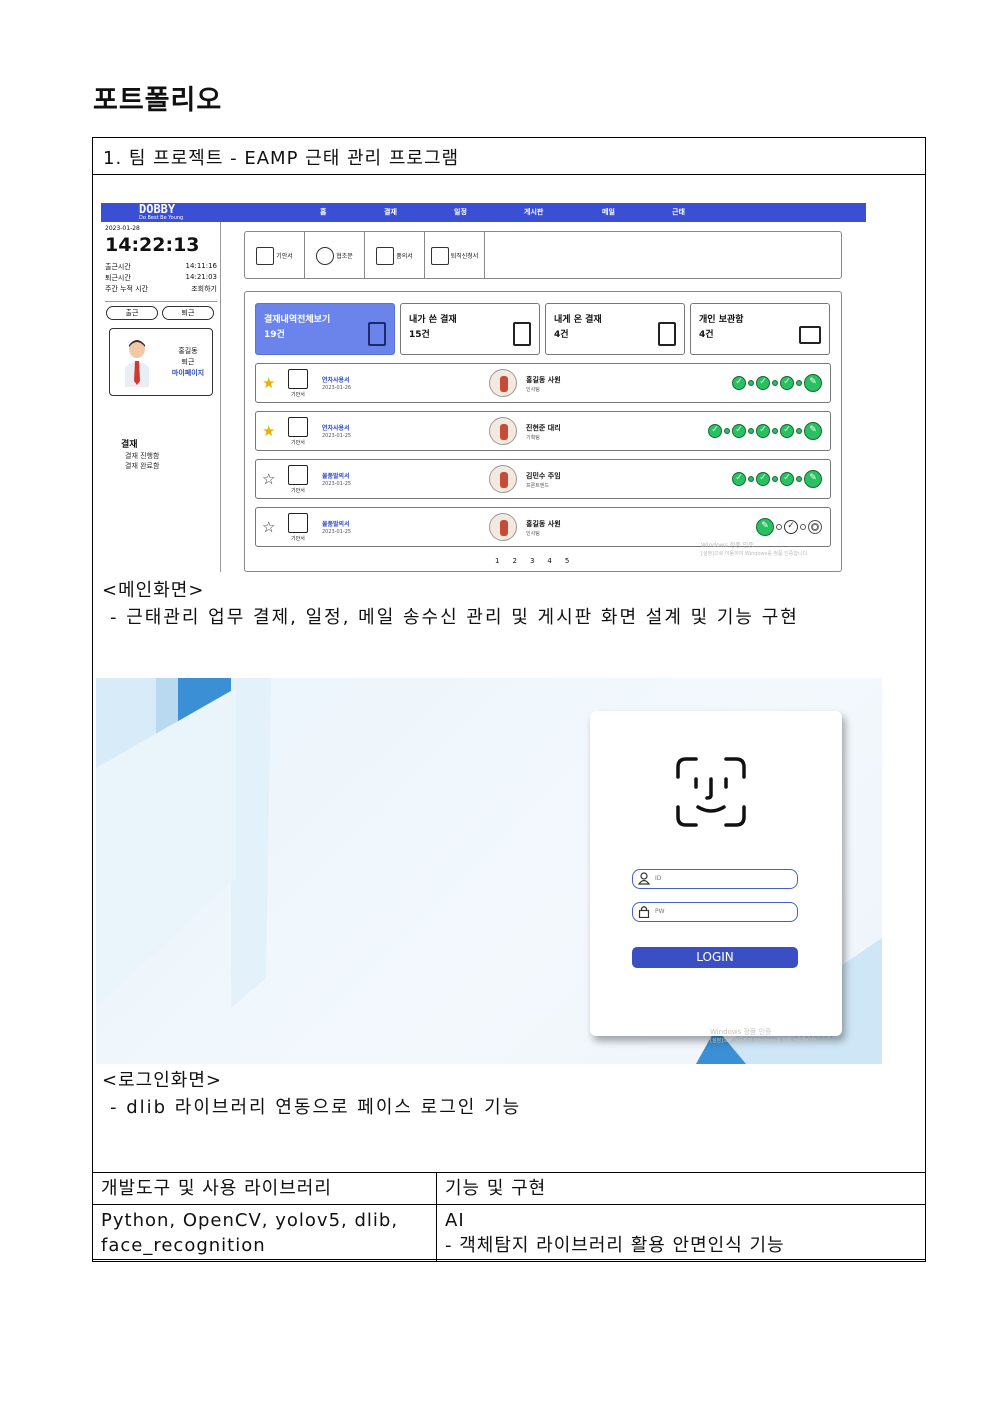 This screenshot has width=992, height=1403. What do you see at coordinates (188, 351) in the screenshot?
I see `profile-name: 홍길동` at bounding box center [188, 351].